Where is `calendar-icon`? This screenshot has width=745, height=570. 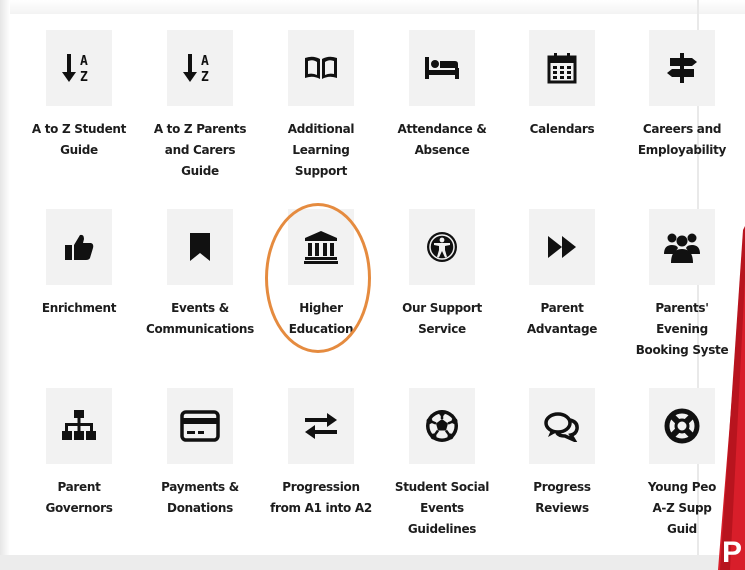 calendar-icon is located at coordinates (562, 68).